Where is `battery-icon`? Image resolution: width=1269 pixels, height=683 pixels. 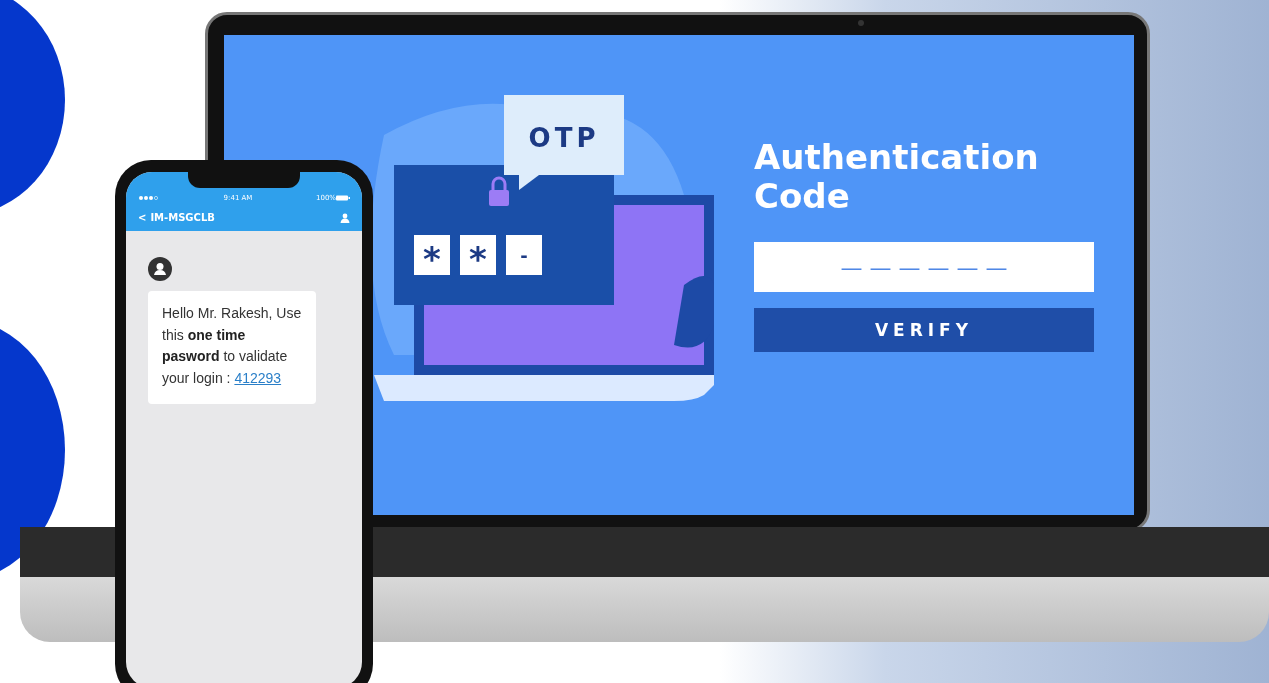 battery-icon is located at coordinates (343, 198).